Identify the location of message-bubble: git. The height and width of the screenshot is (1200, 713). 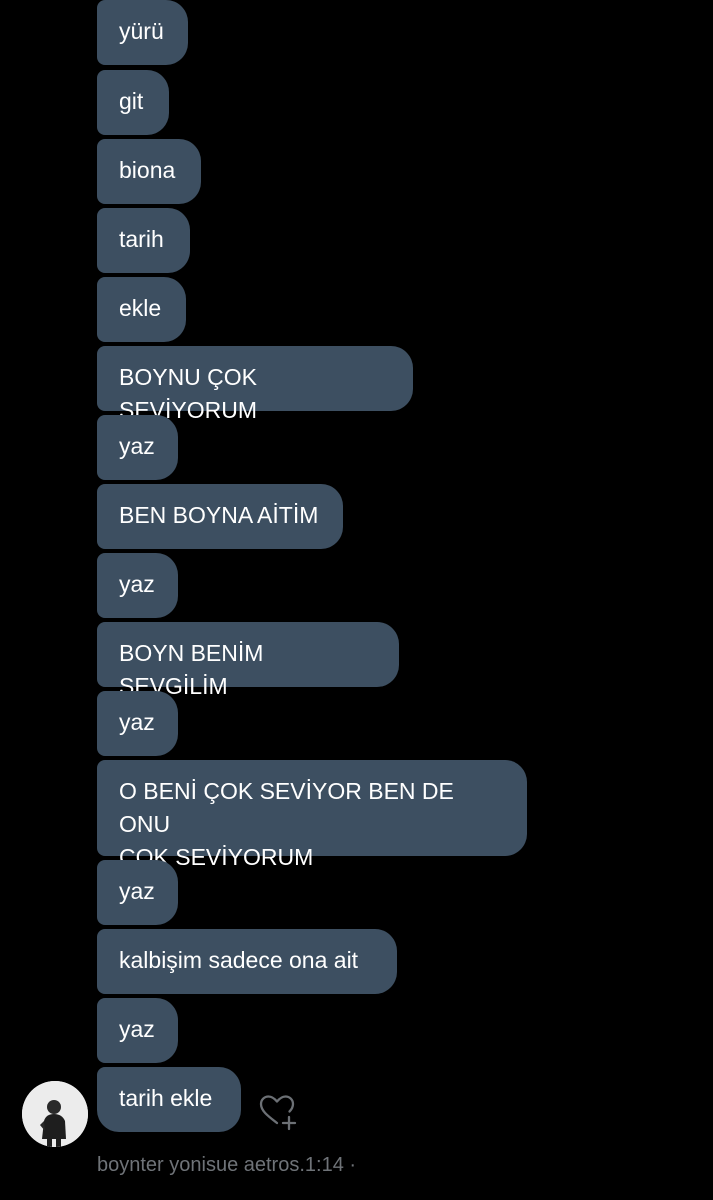
(133, 102).